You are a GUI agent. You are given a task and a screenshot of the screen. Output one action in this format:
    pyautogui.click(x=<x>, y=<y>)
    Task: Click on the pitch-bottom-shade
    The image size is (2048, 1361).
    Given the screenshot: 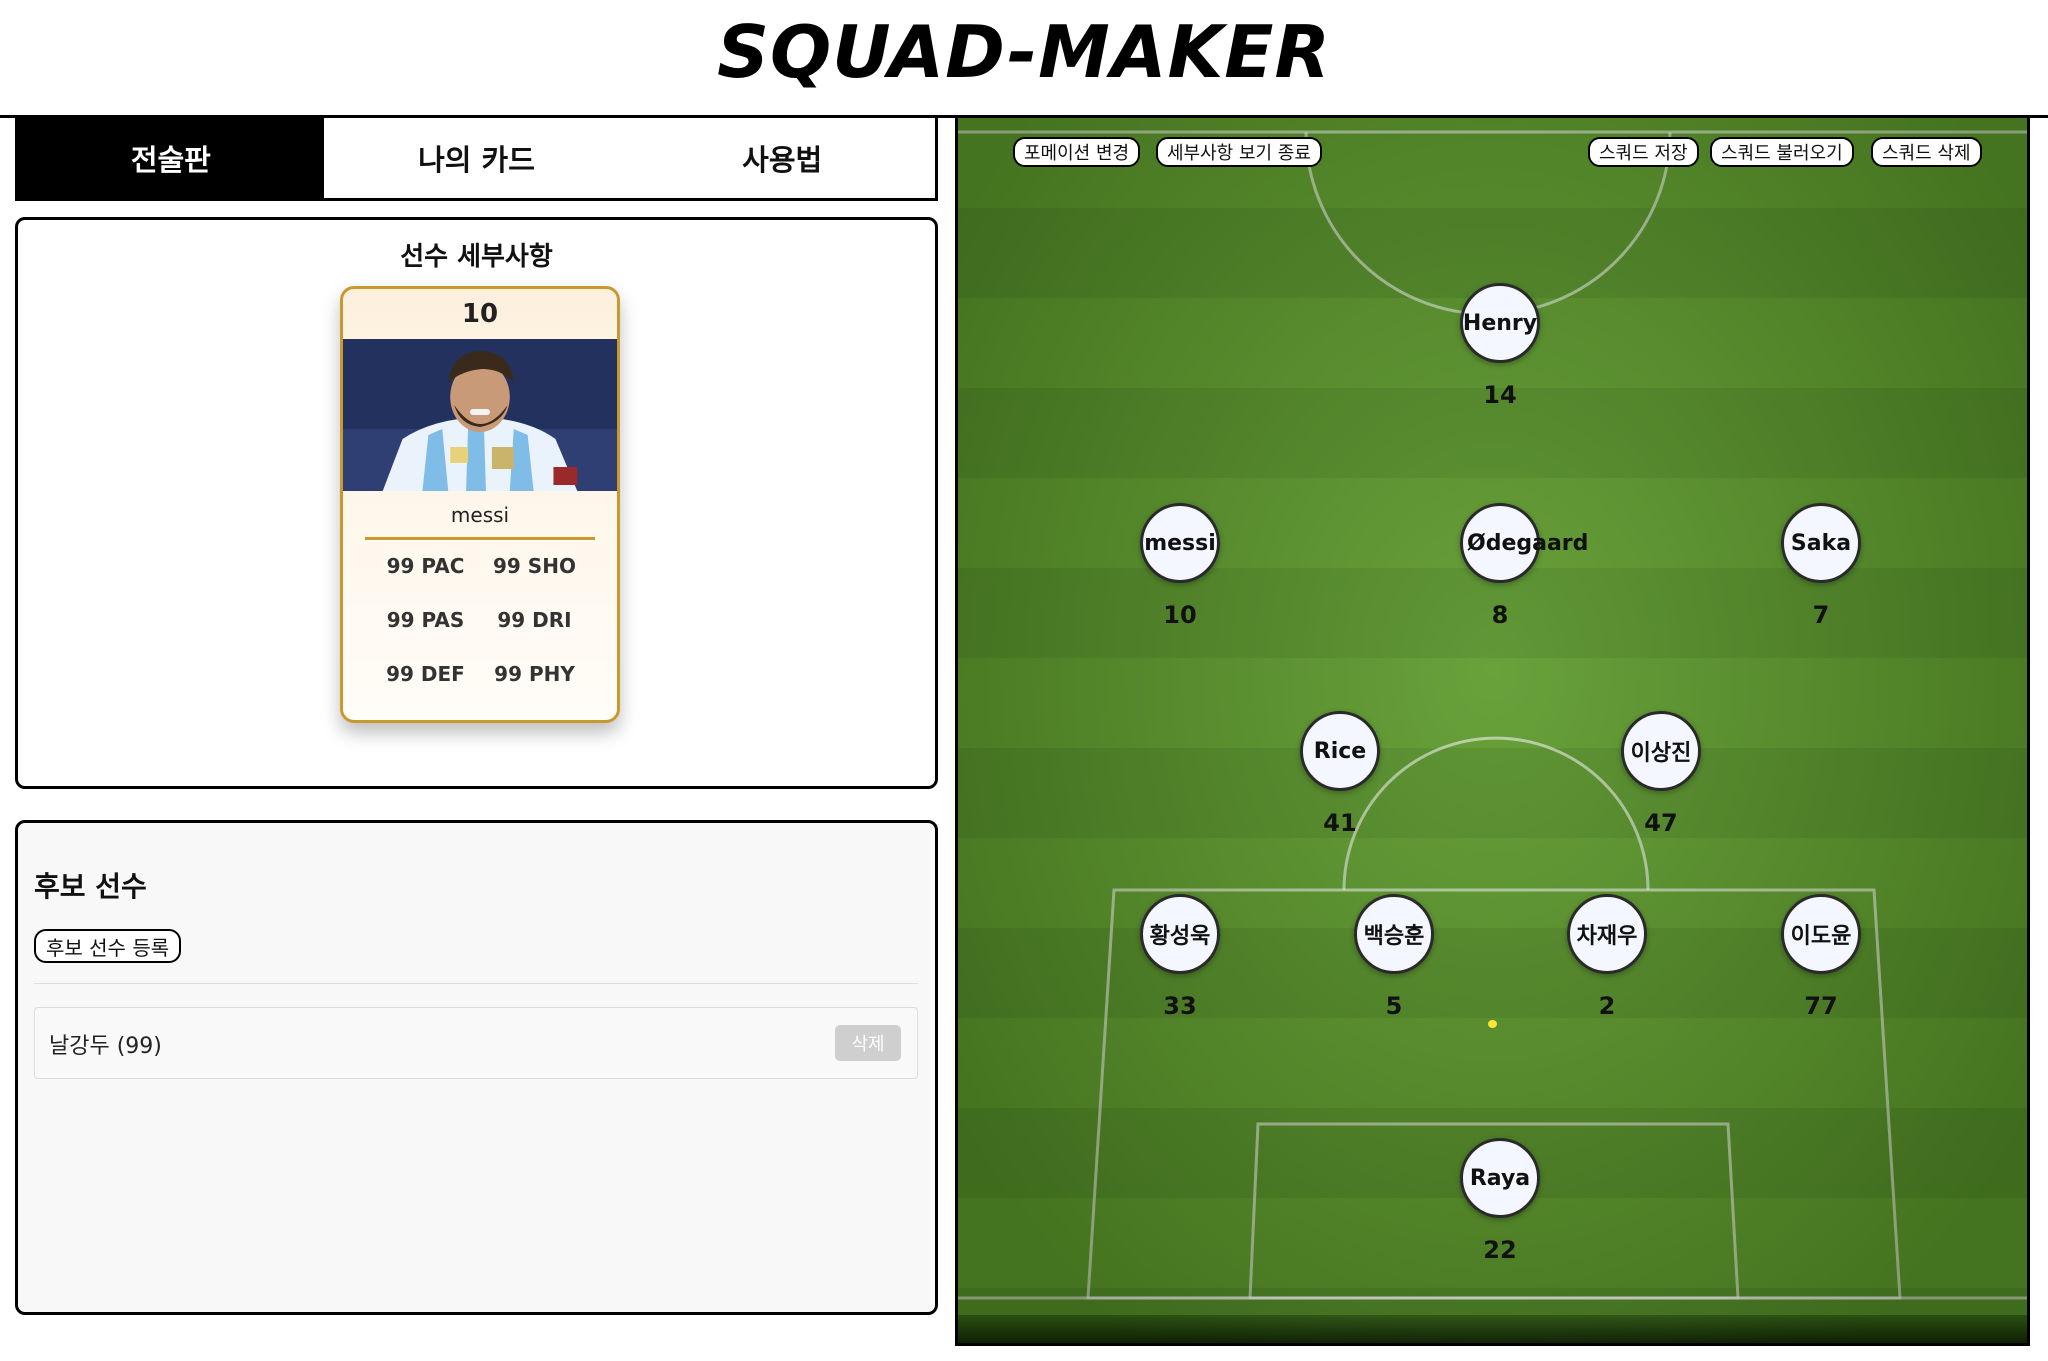 What is the action you would take?
    pyautogui.click(x=1492, y=1329)
    